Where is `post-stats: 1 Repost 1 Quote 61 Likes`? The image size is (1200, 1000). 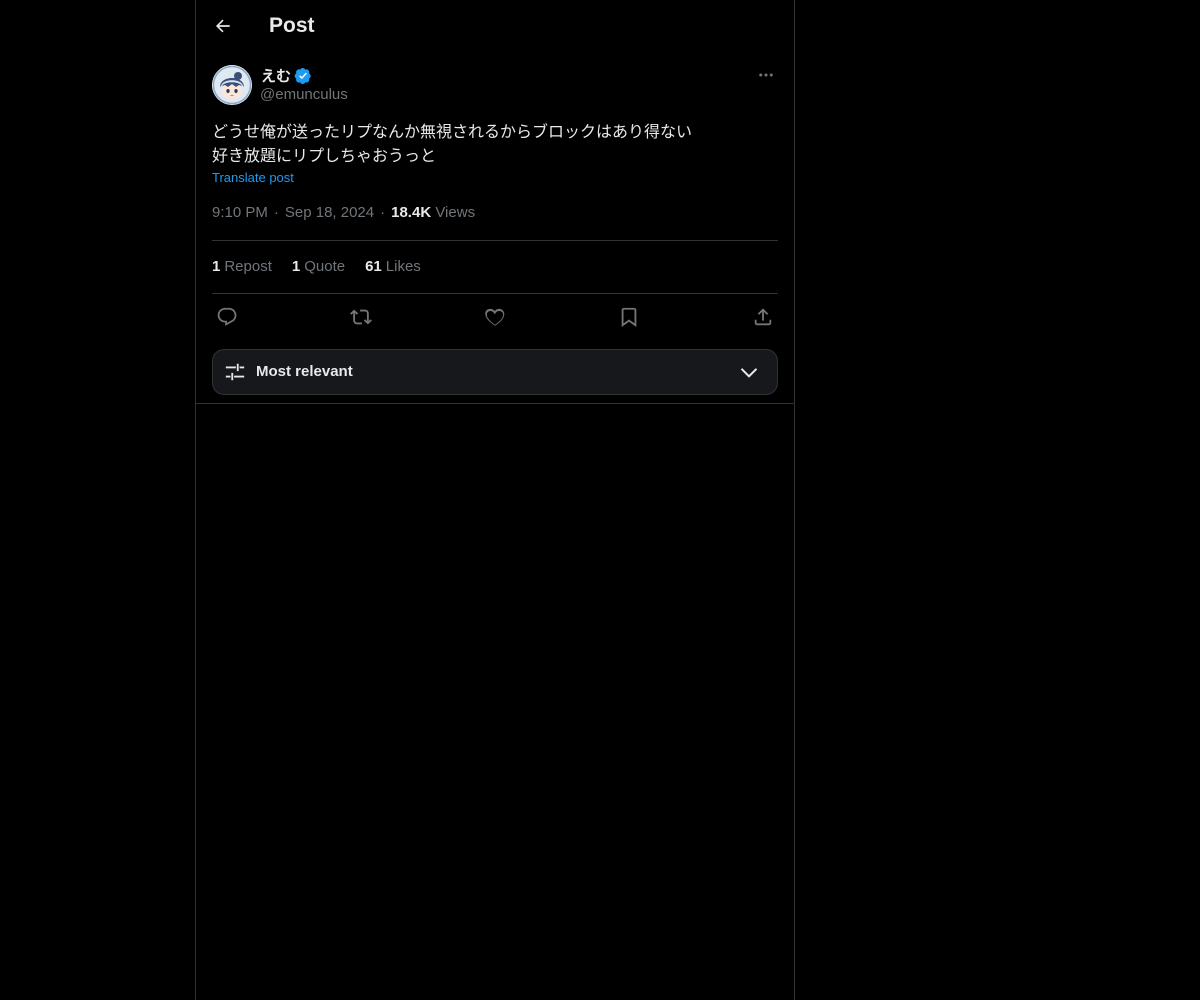
post-stats: 1 Repost 1 Quote 61 Likes is located at coordinates (316, 266).